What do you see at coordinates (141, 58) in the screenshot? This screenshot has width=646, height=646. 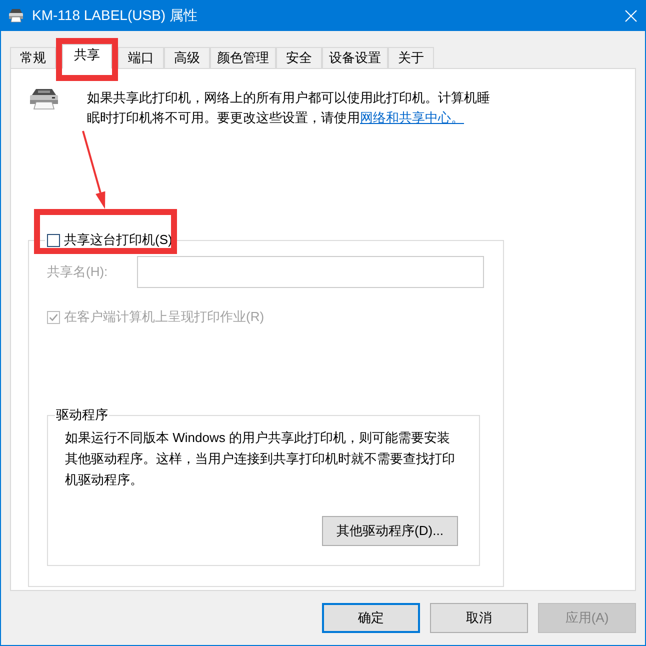 I see `tab: 端口` at bounding box center [141, 58].